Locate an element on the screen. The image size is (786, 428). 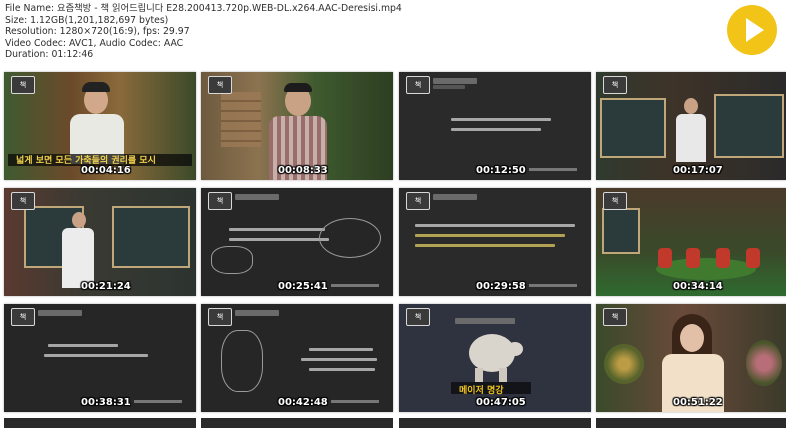
timestamp: 00:42:48 is located at coordinates (303, 402).